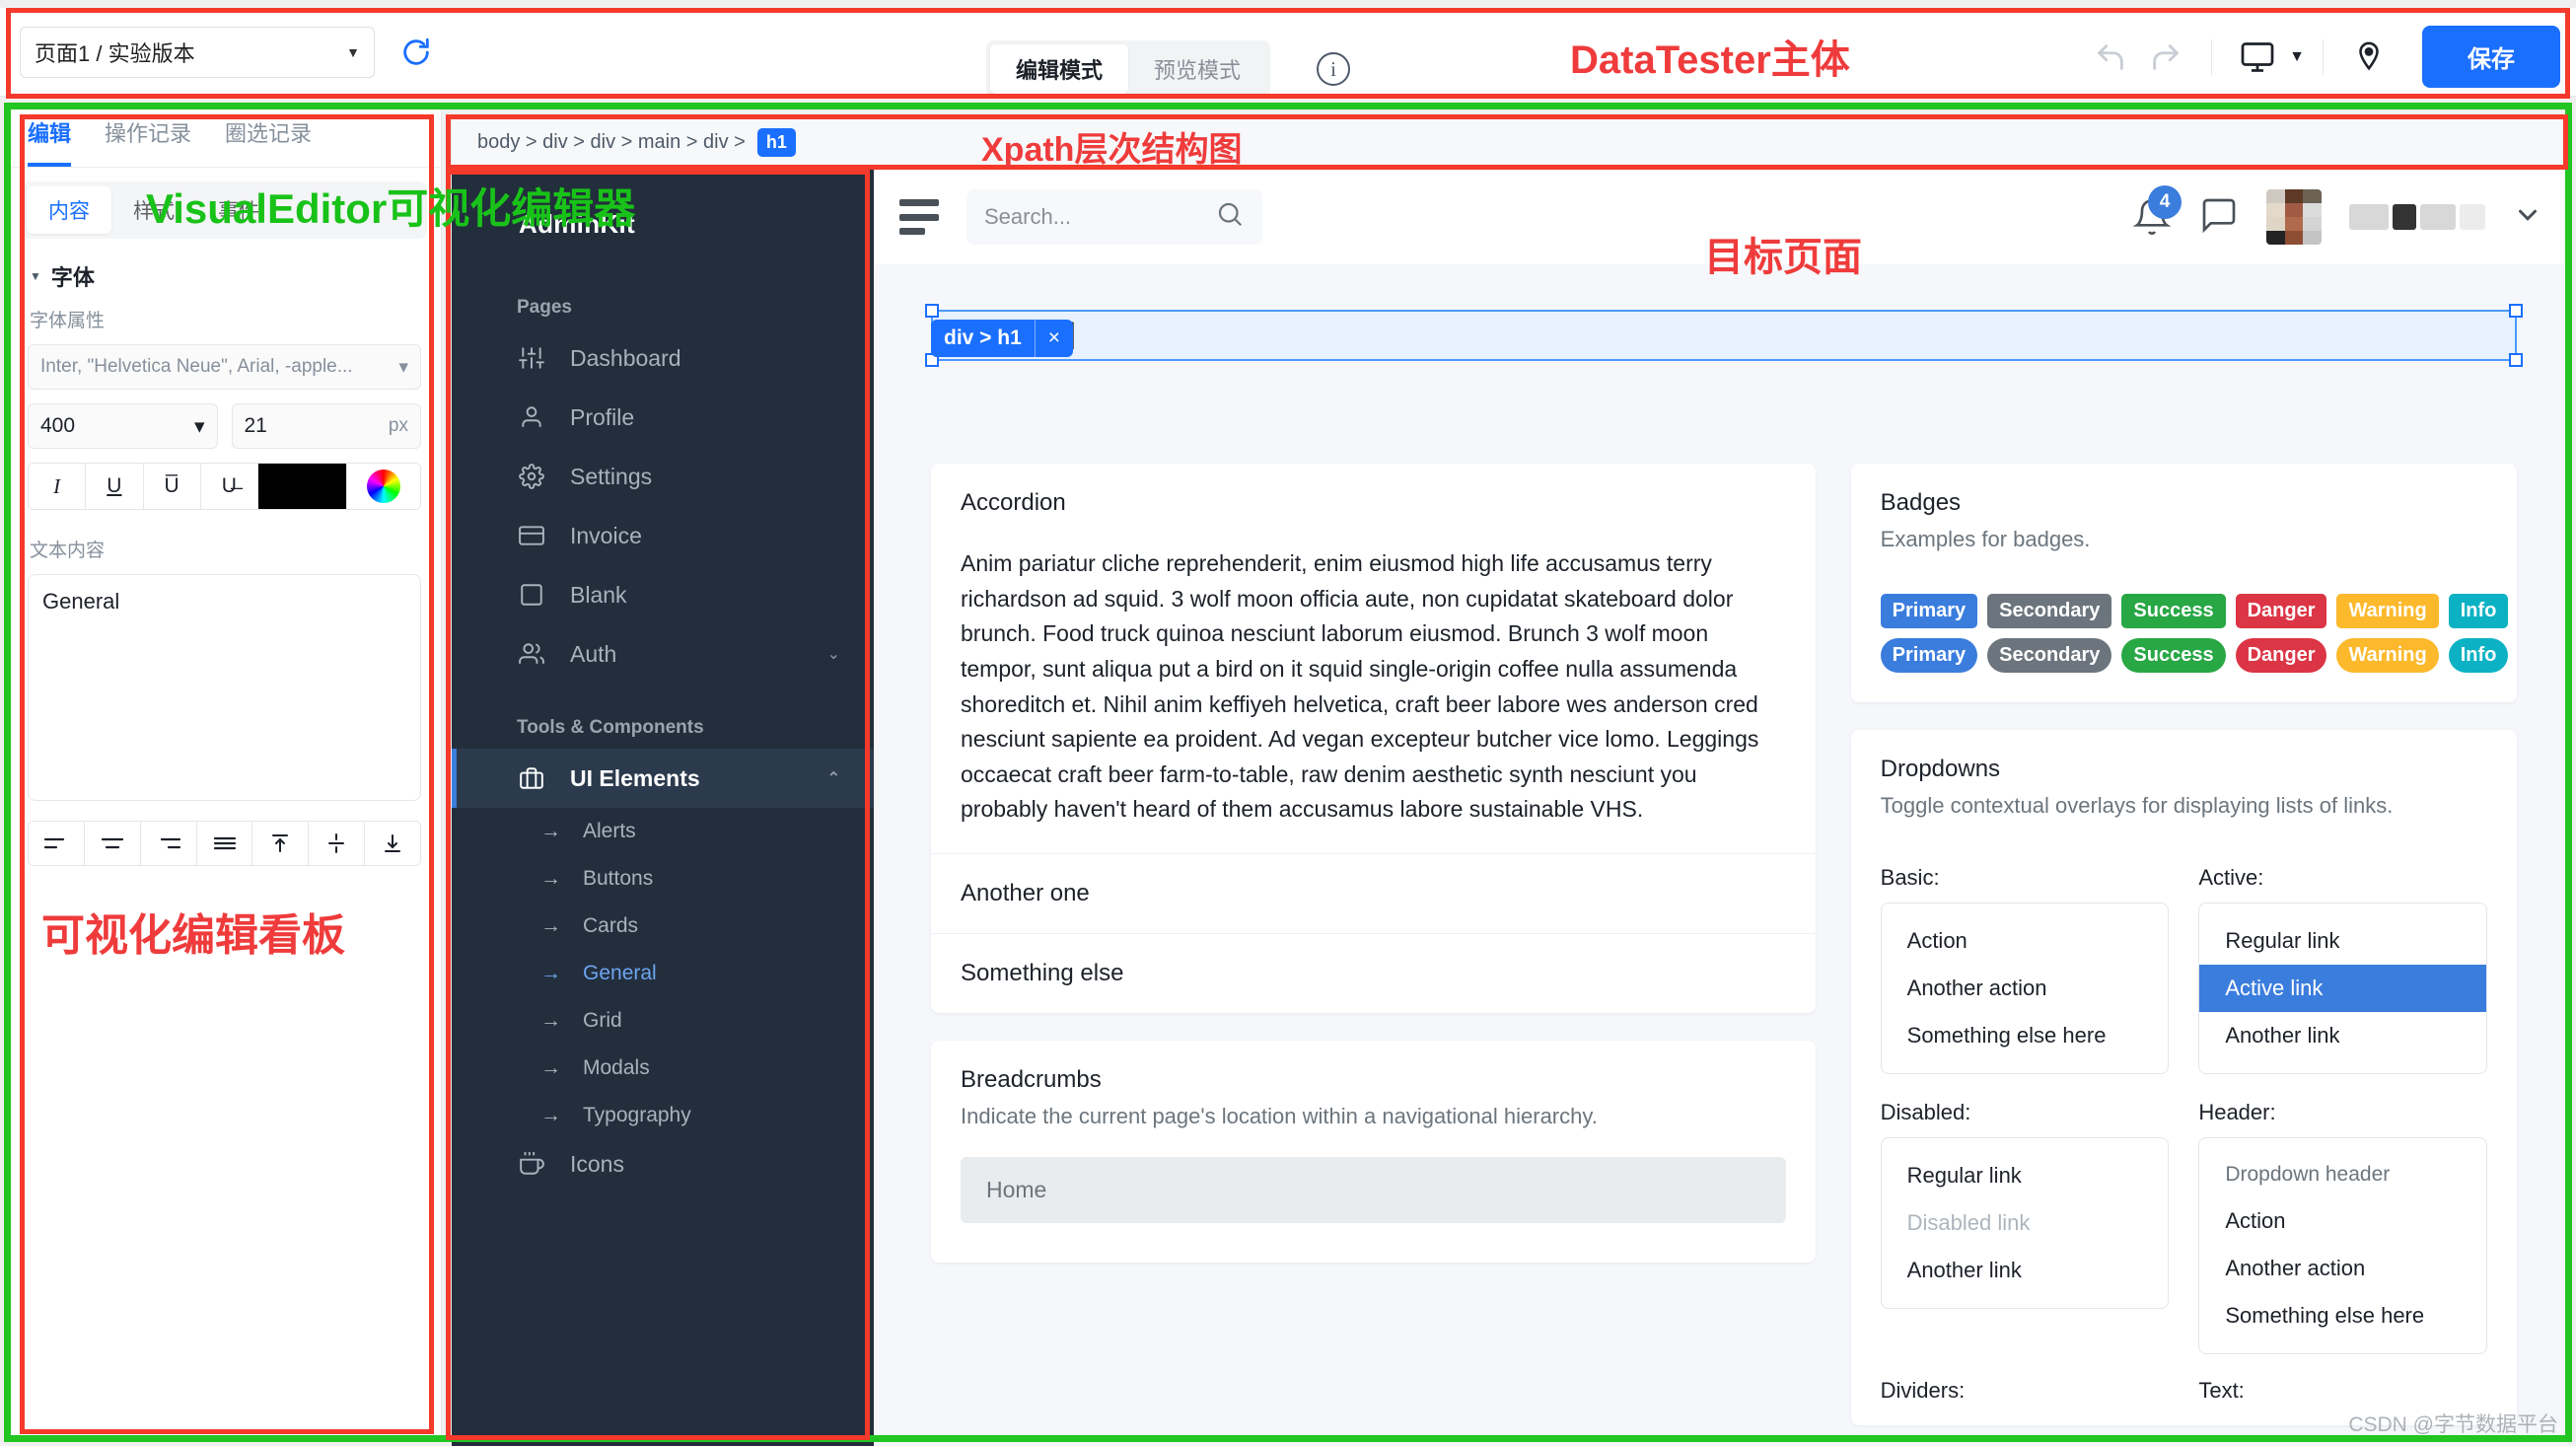 The image size is (2576, 1446). What do you see at coordinates (922, 217) in the screenshot?
I see `hamburger-icon` at bounding box center [922, 217].